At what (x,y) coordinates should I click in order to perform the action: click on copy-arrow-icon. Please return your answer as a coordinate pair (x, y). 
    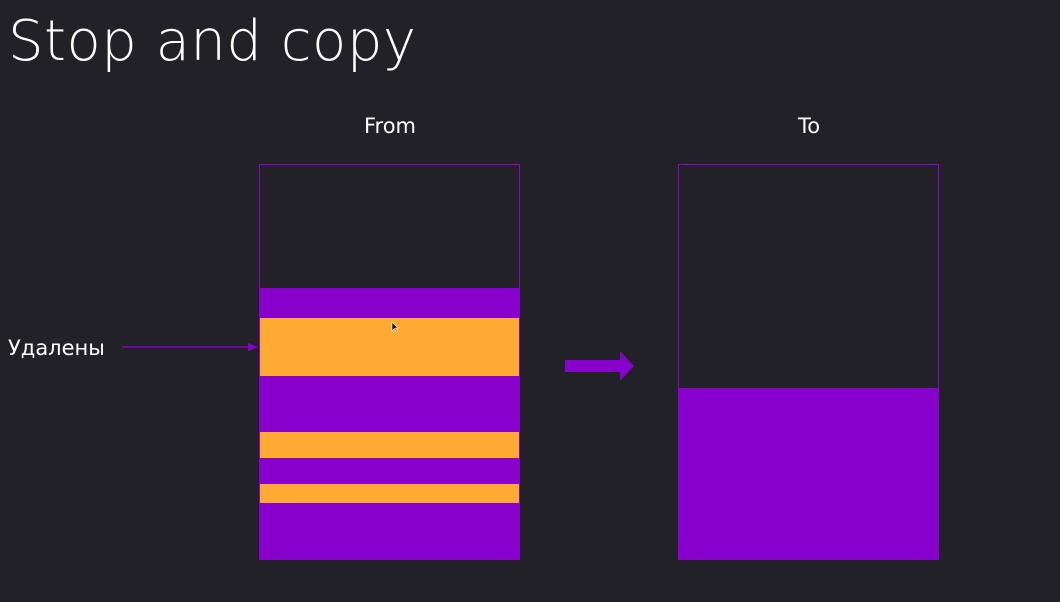
    Looking at the image, I should click on (599, 366).